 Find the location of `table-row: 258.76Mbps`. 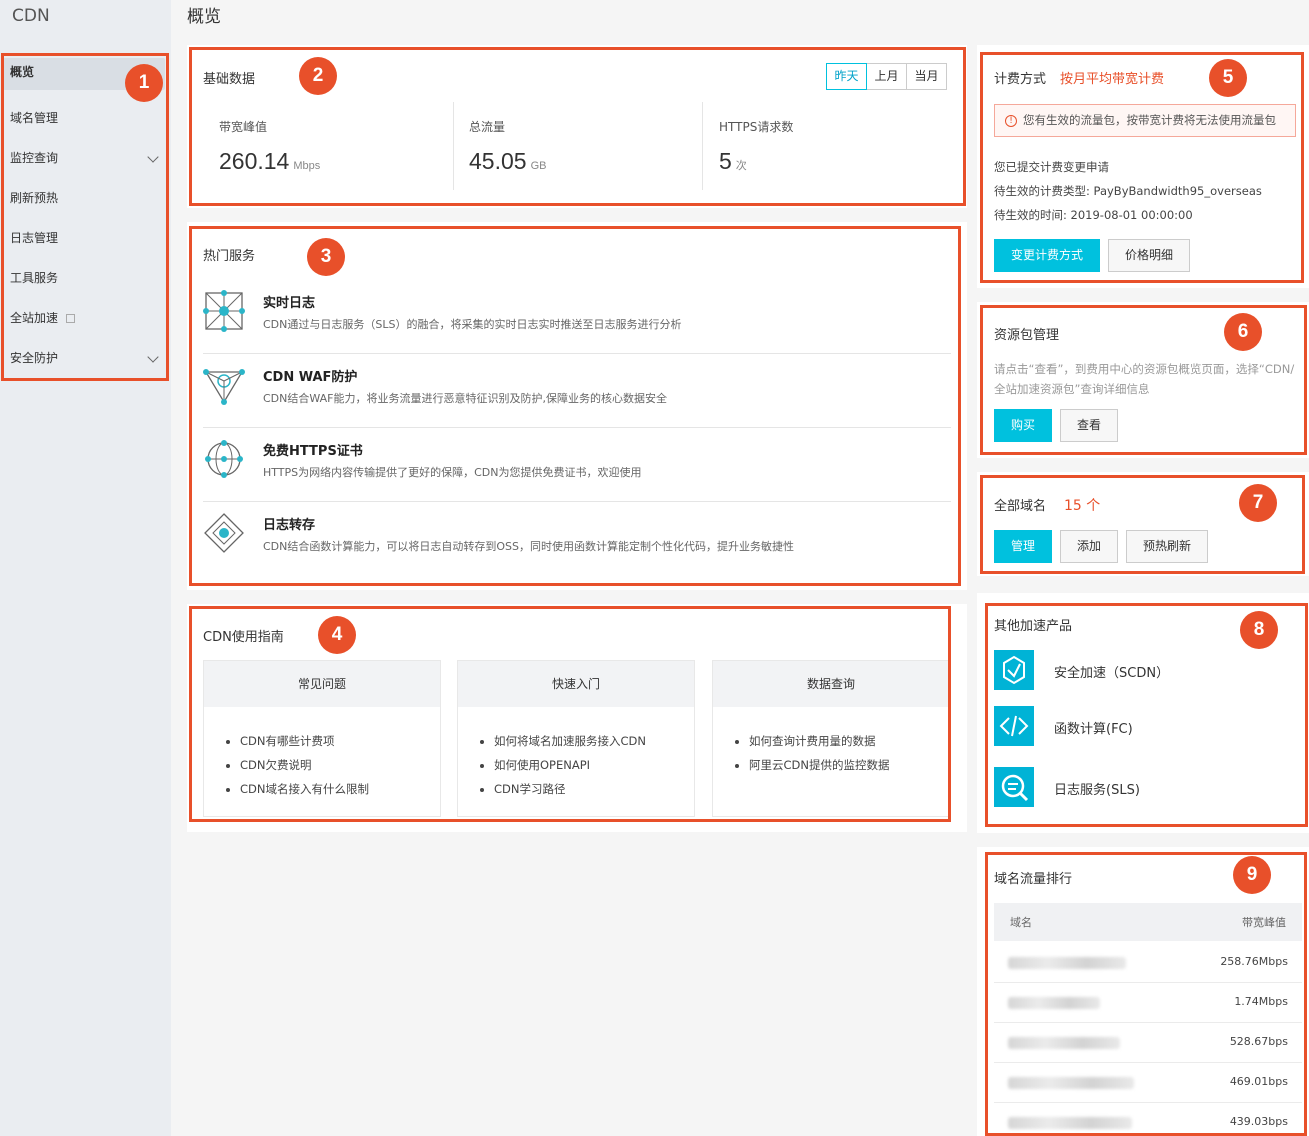

table-row: 258.76Mbps is located at coordinates (1148, 963).